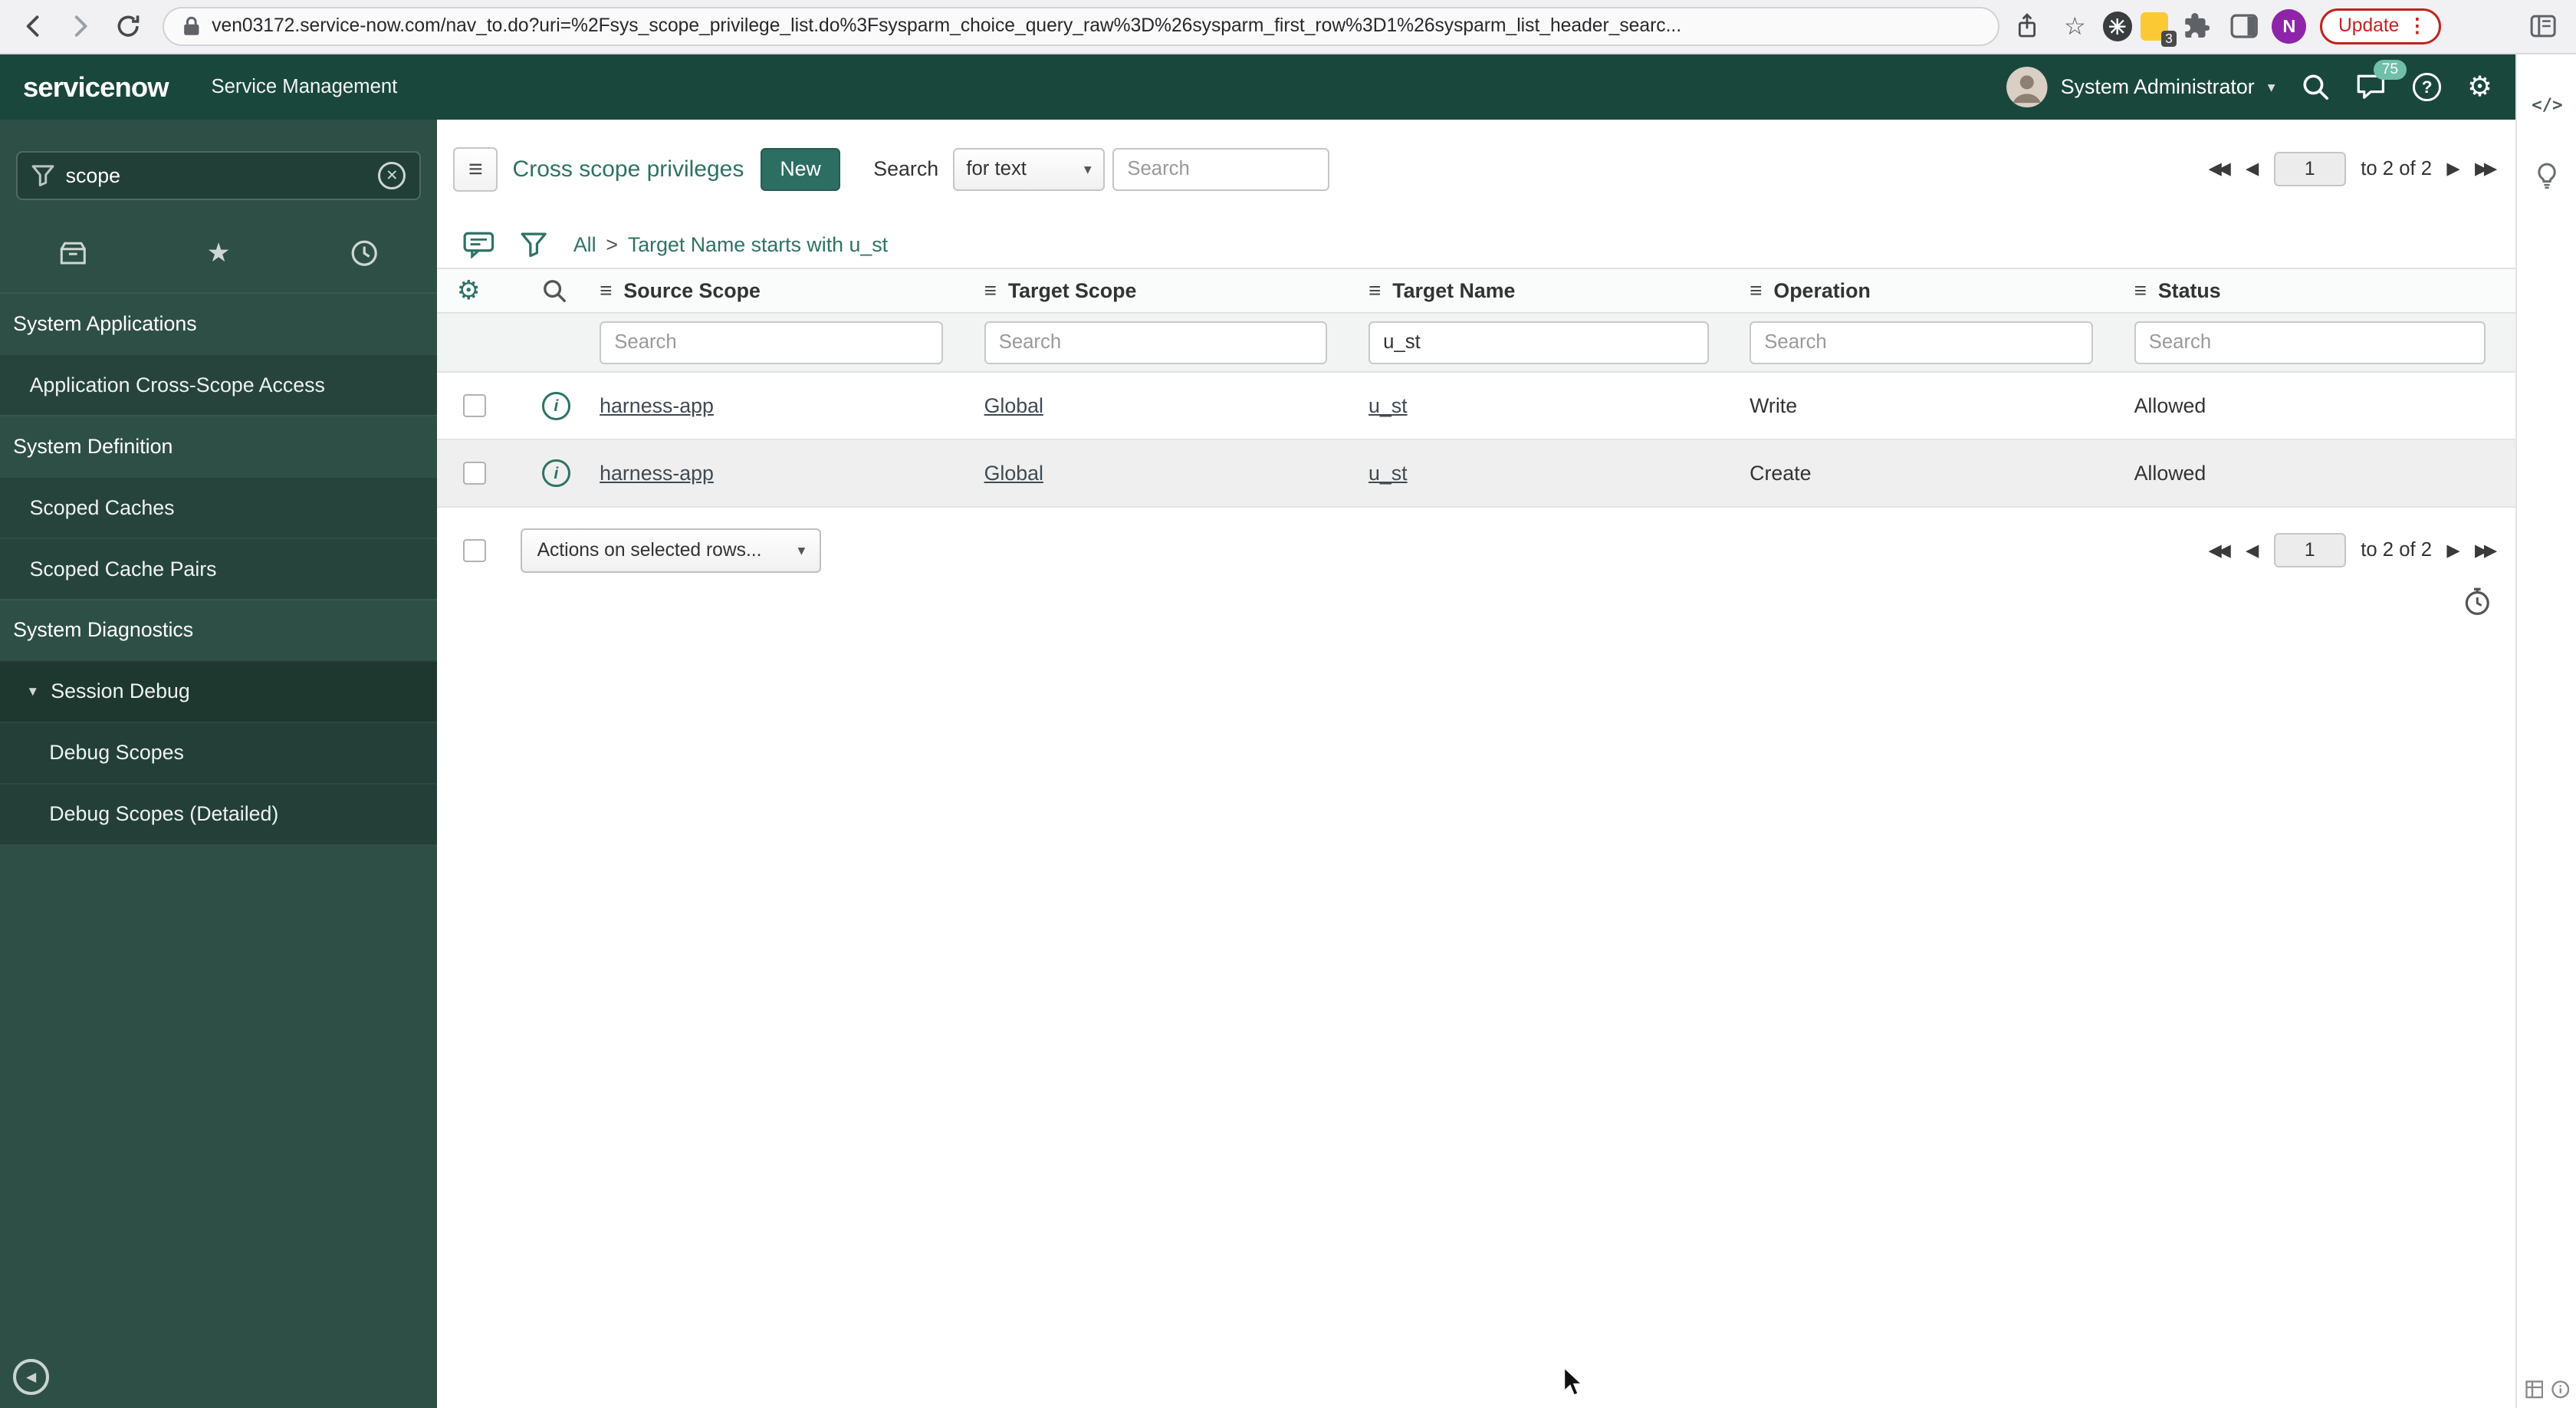  I want to click on extension-icon-dark, so click(2117, 26).